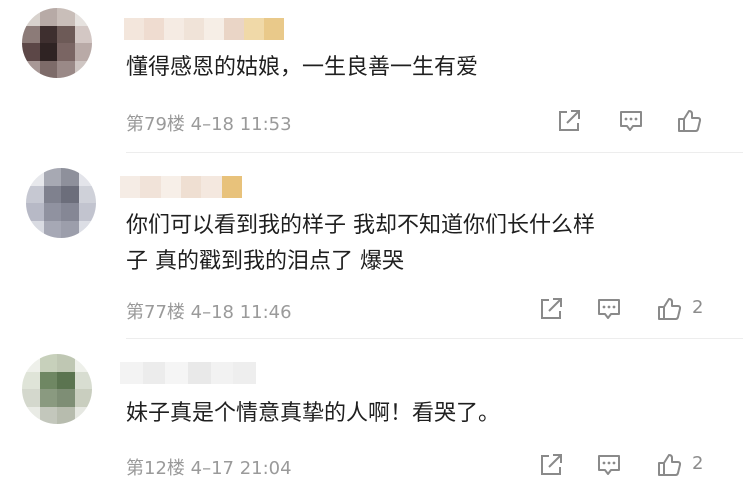 Image resolution: width=743 pixels, height=494 pixels. Describe the element at coordinates (209, 124) in the screenshot. I see `floor-timestamp: 第79楼 4–18 11:53` at that location.